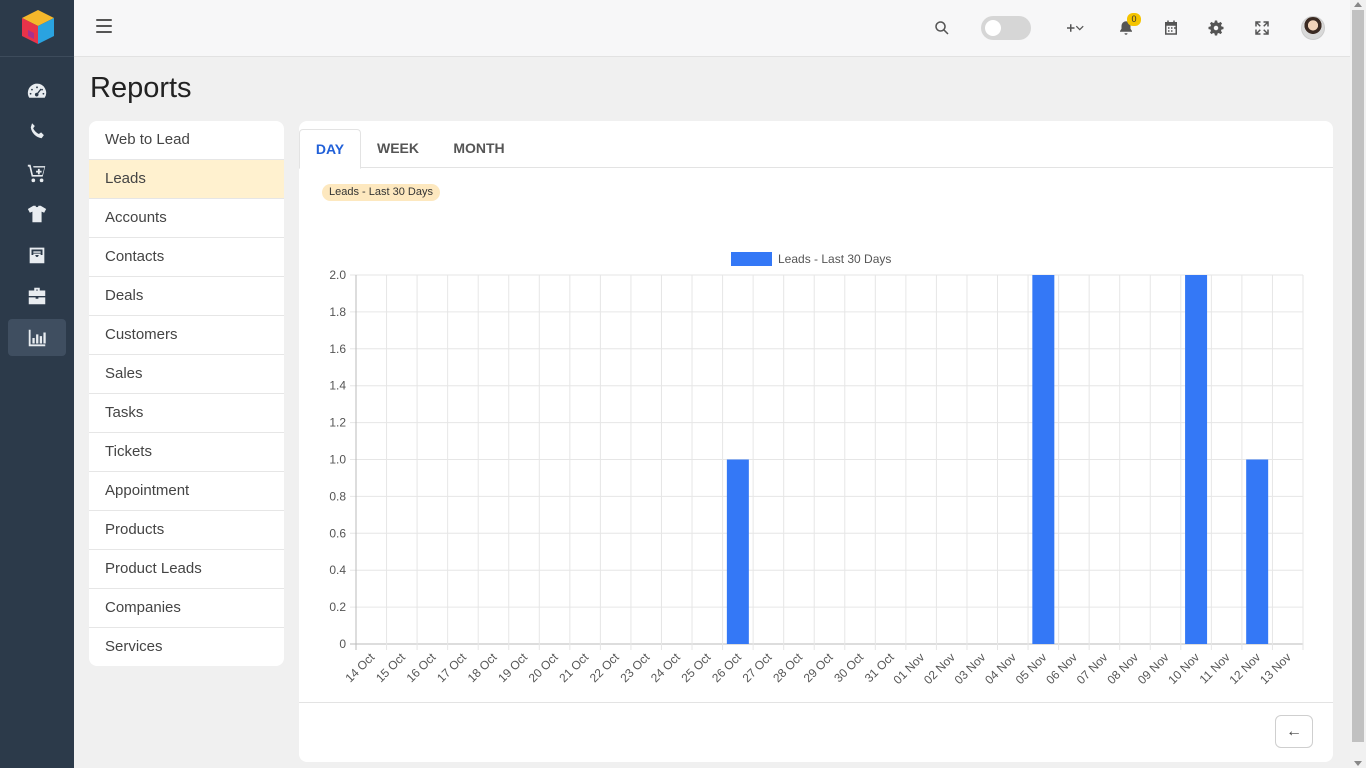 Image resolution: width=1366 pixels, height=768 pixels. Describe the element at coordinates (421, 667) in the screenshot. I see `x-tick-label: 16 Oct` at that location.